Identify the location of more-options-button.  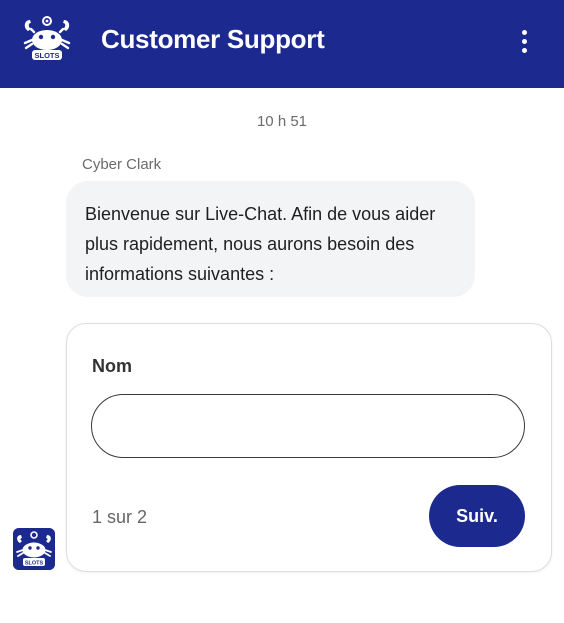
(524, 41).